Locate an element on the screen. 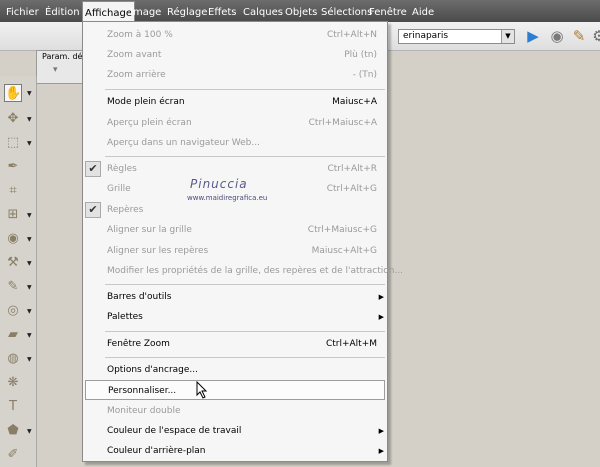 The width and height of the screenshot is (600, 467). watermark-name: Pinuccia is located at coordinates (219, 184).